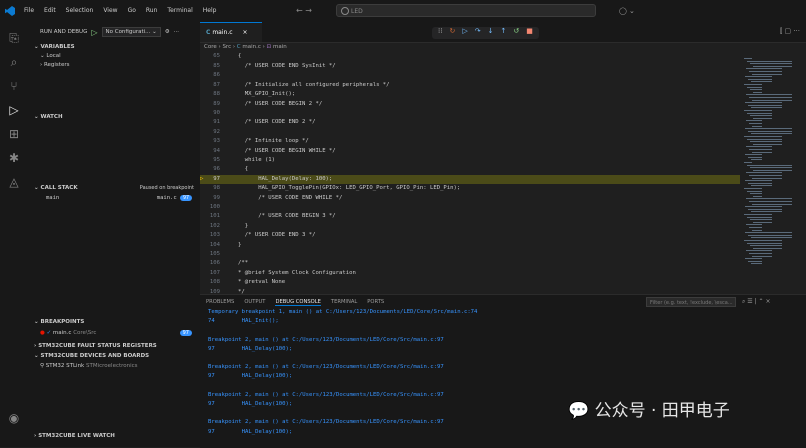 The image size is (806, 448). What do you see at coordinates (64, 32) in the screenshot?
I see `run-debug-title: RUN AND DEBUG` at bounding box center [64, 32].